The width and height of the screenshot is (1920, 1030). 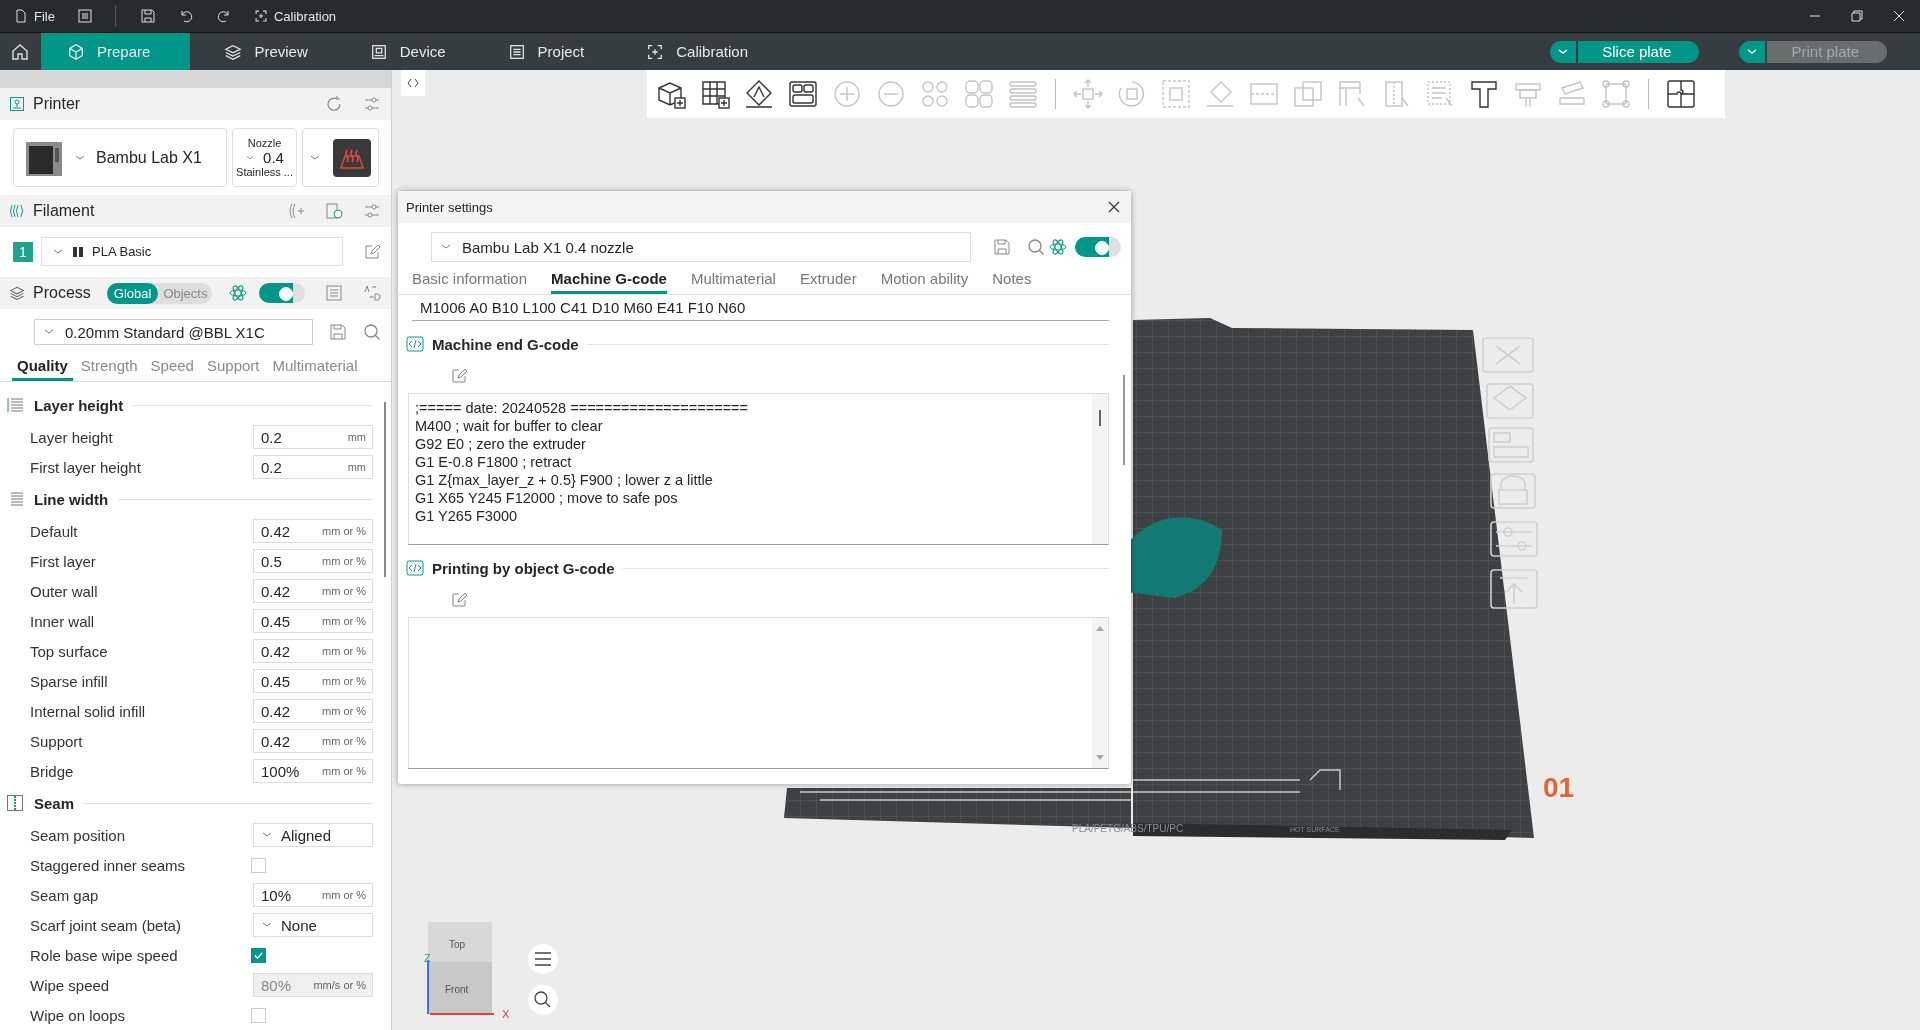 I want to click on seam-icon, so click(x=15, y=803).